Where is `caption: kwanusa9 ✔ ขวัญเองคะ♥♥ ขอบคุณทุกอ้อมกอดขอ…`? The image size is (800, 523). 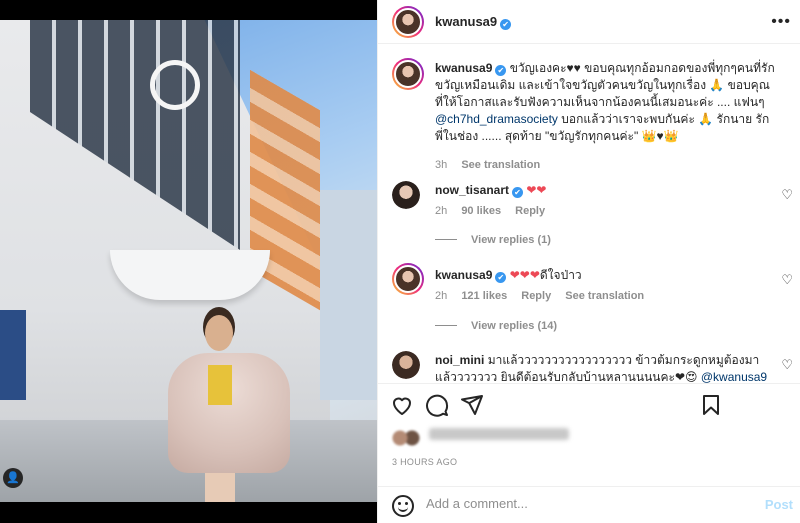
caption: kwanusa9 ✔ ขวัญเองคะ♥♥ ขอบคุณทุกอ้อมกอดขอ… is located at coordinates (589, 114).